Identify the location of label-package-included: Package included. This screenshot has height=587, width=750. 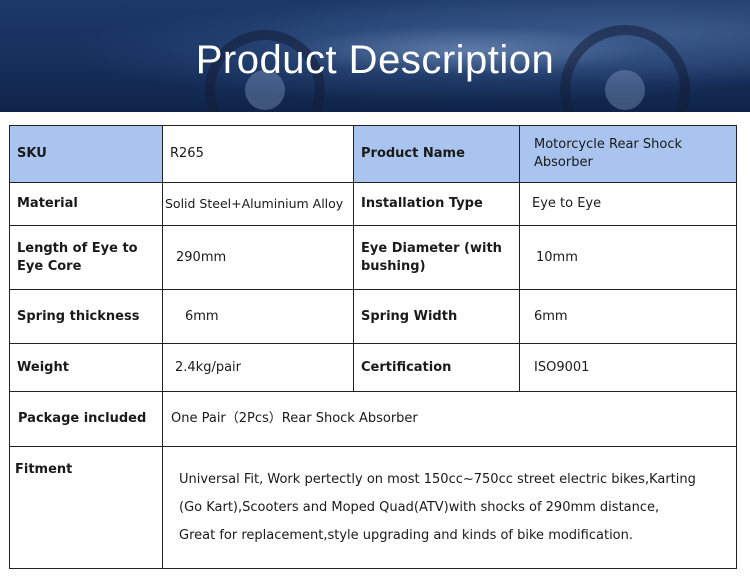
(86, 419).